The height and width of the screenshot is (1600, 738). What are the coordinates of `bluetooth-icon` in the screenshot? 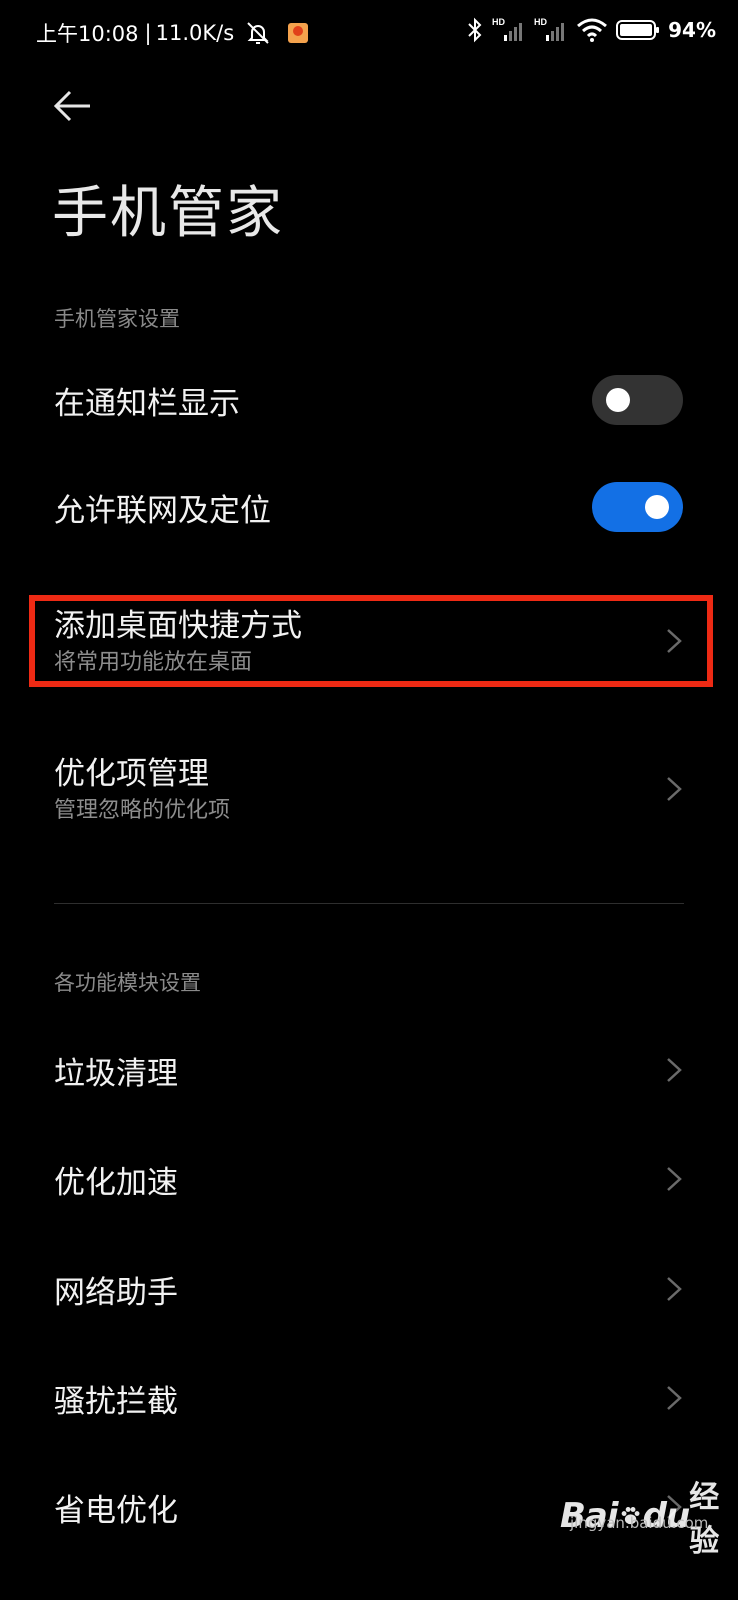 It's located at (475, 30).